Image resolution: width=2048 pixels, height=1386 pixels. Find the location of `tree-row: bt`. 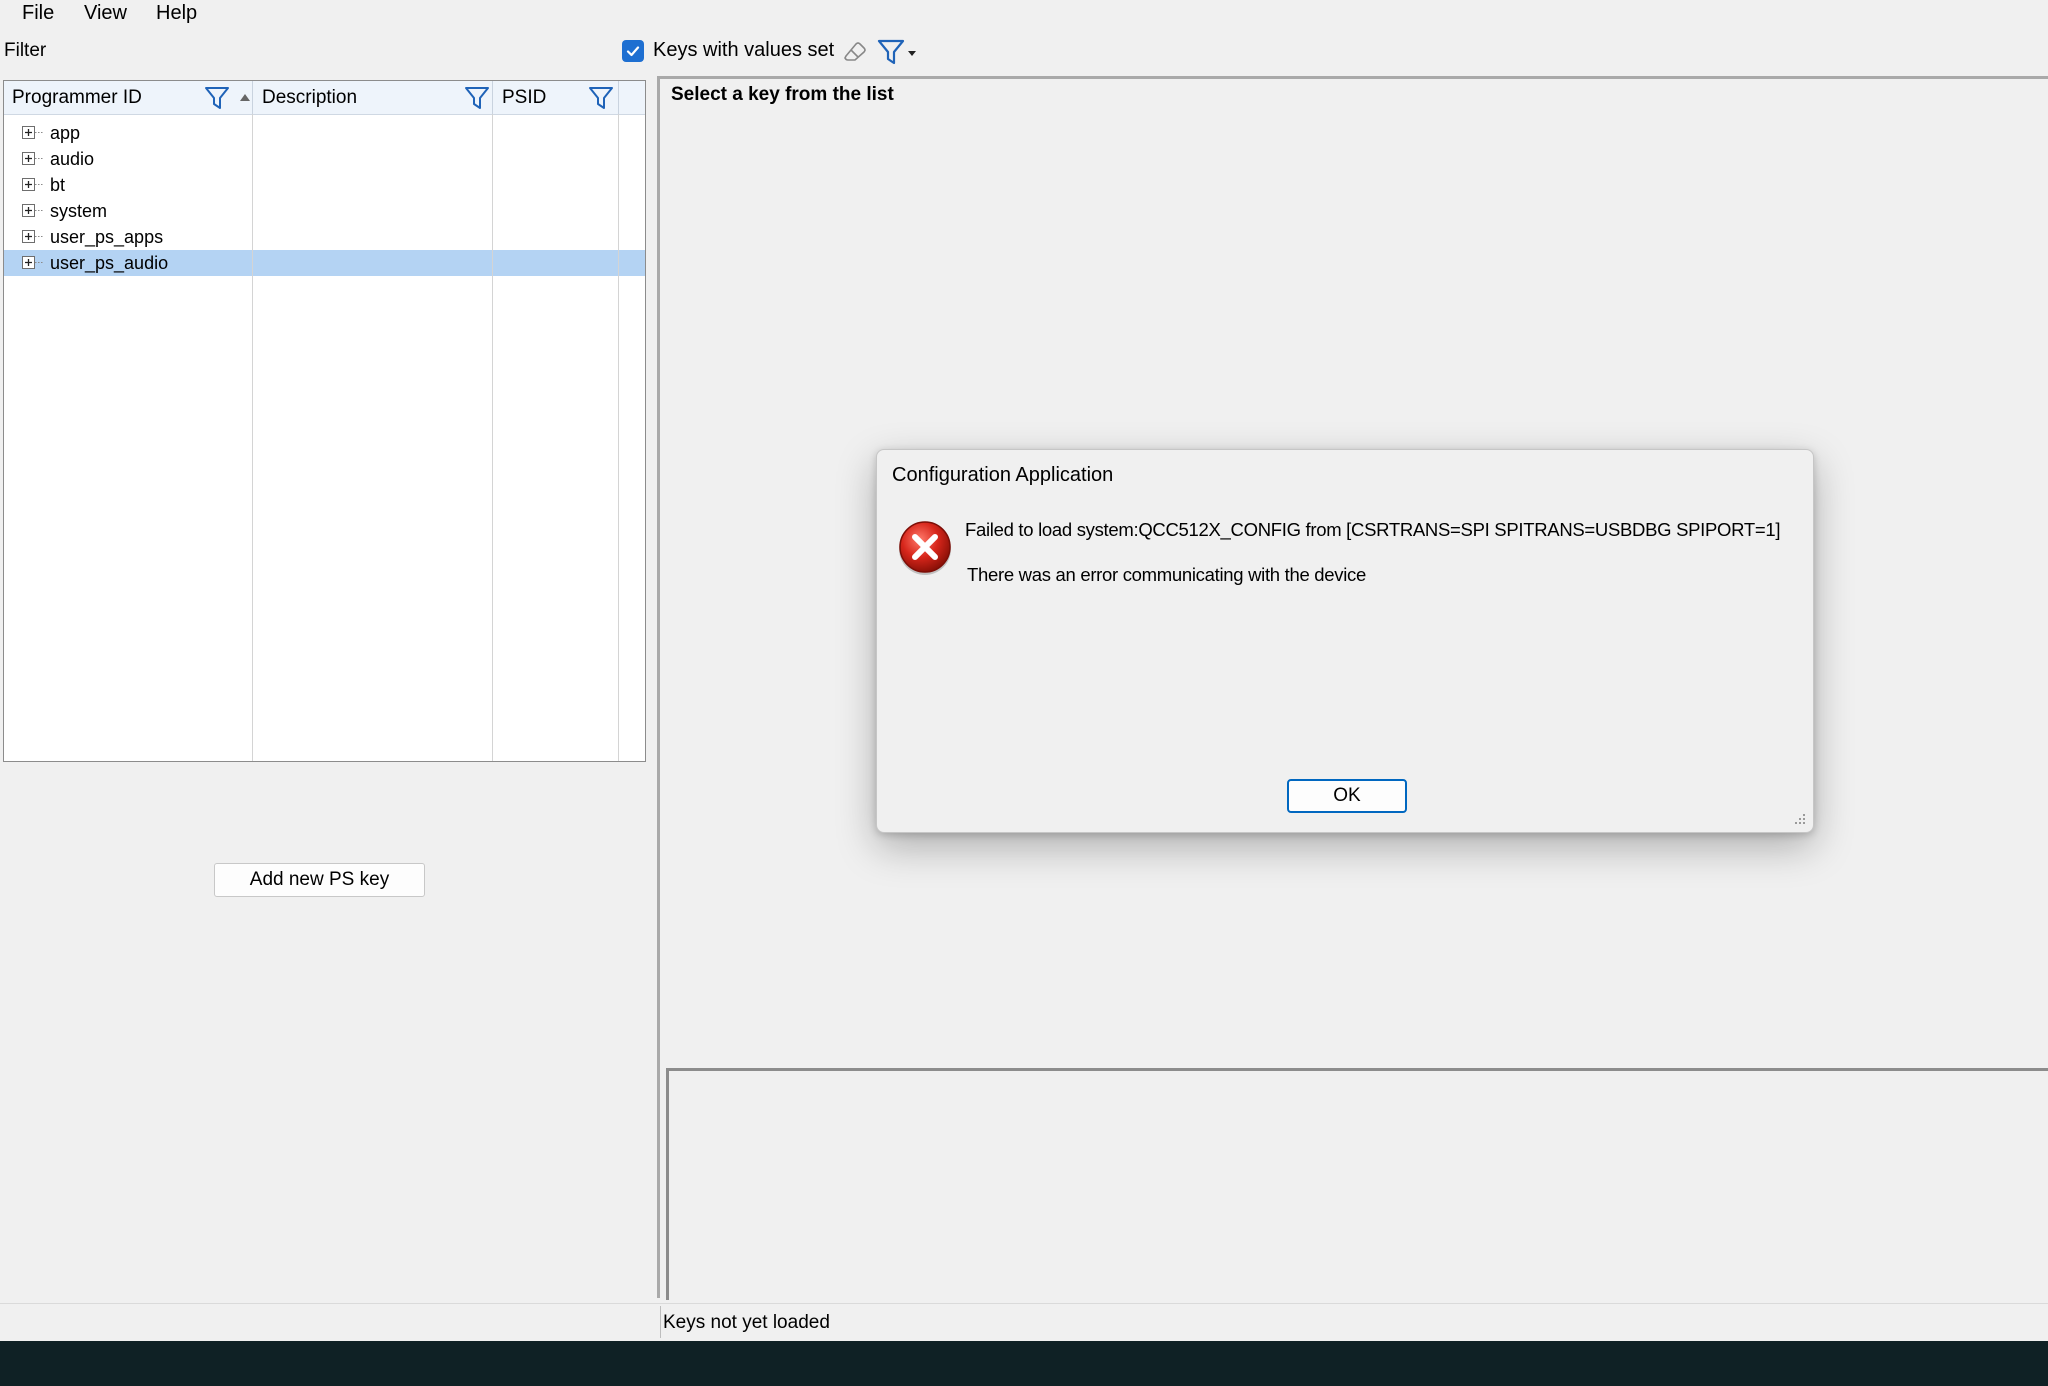

tree-row: bt is located at coordinates (324, 185).